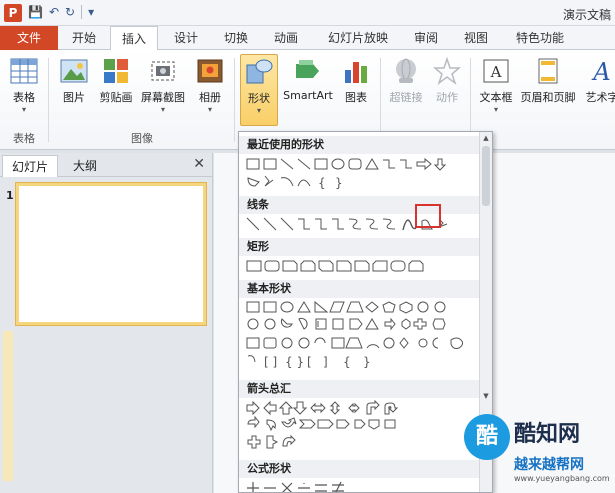  What do you see at coordinates (295, 486) in the screenshot?
I see `equation-shape-icons` at bounding box center [295, 486].